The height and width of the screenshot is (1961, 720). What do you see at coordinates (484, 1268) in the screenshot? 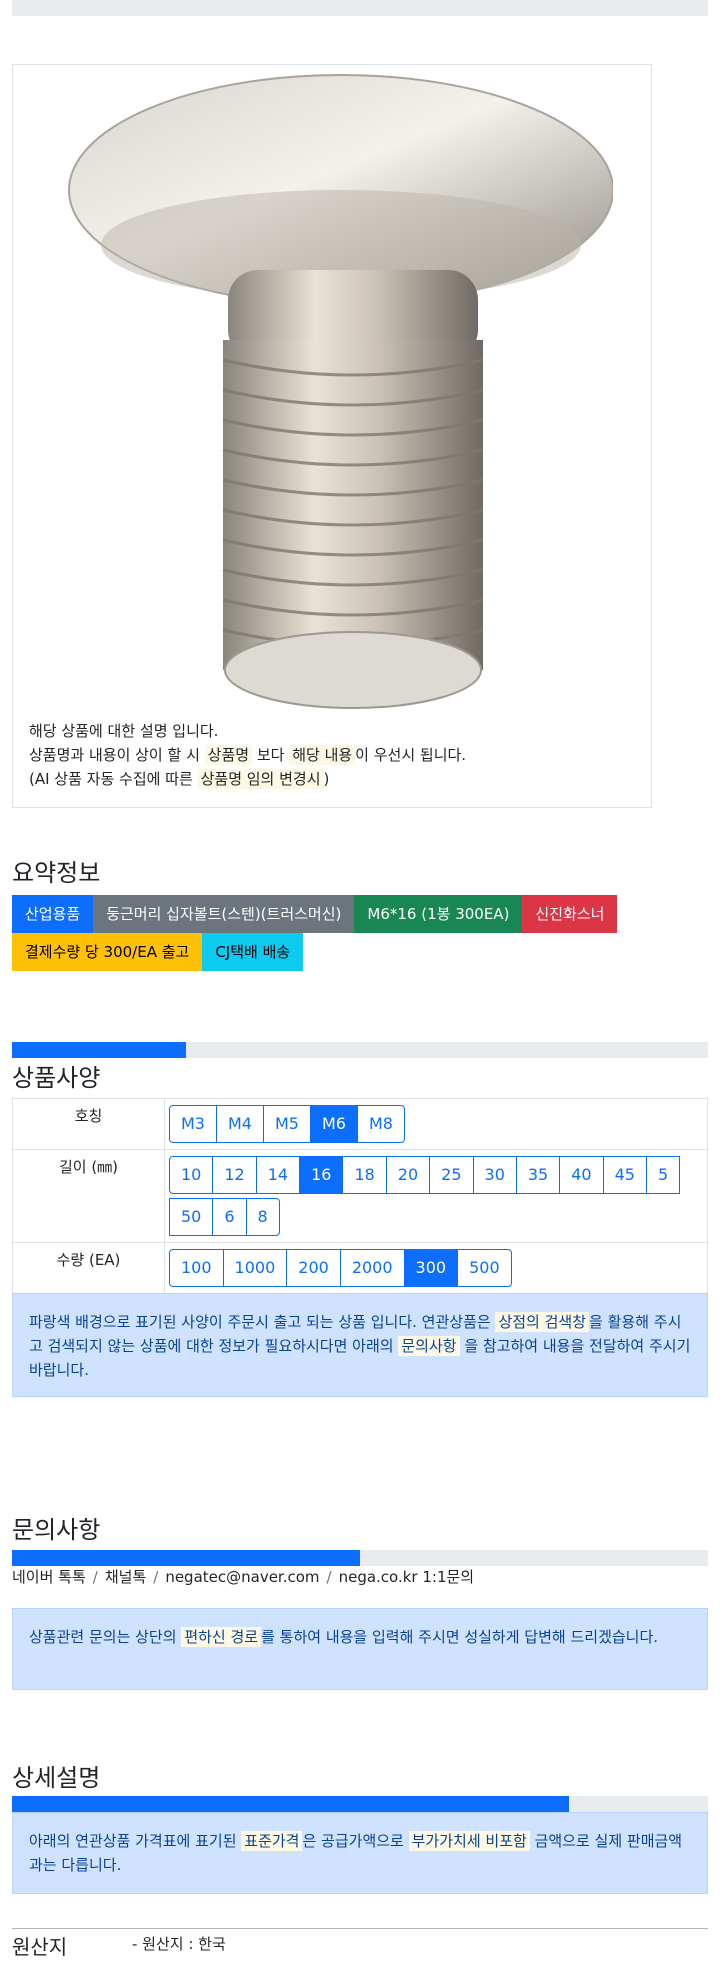
I see `option-button: 500` at bounding box center [484, 1268].